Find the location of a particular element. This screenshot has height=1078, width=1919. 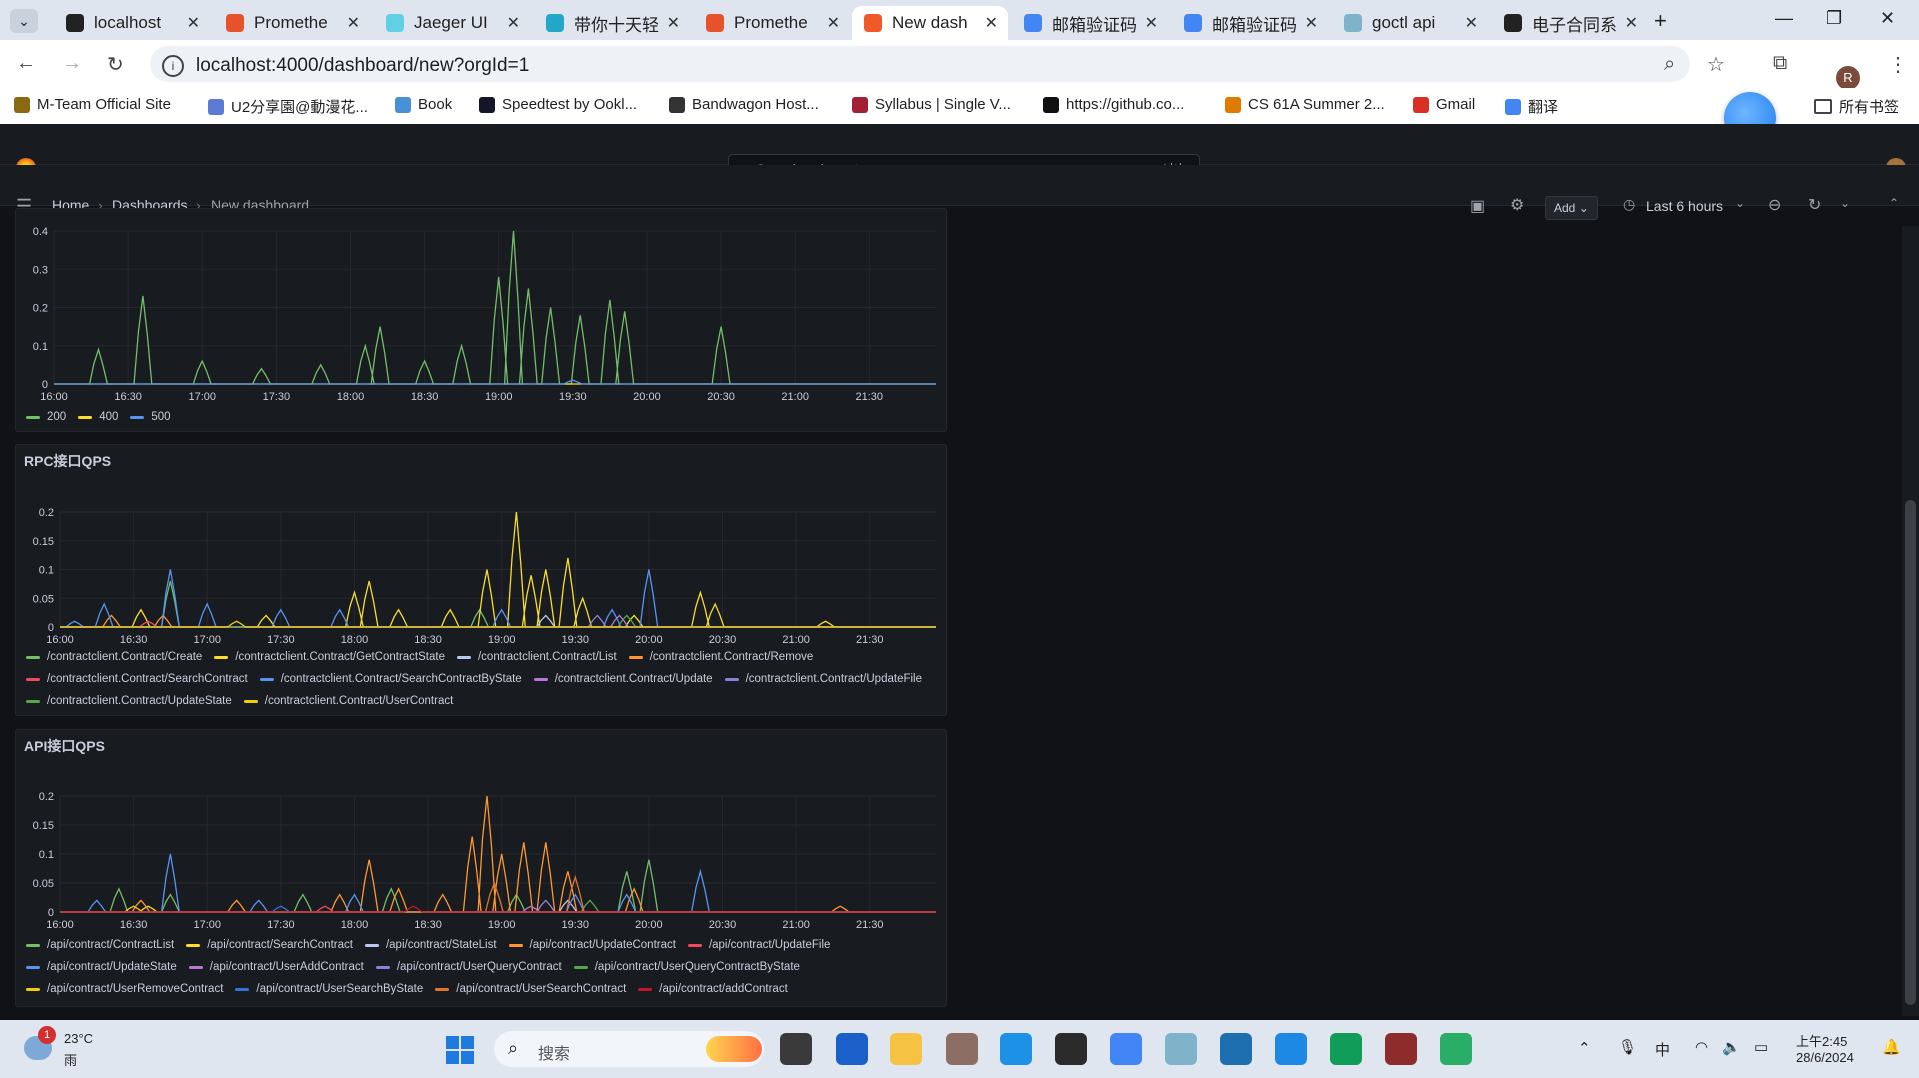

chevron-down-icon: ⌄ is located at coordinates (1740, 203).